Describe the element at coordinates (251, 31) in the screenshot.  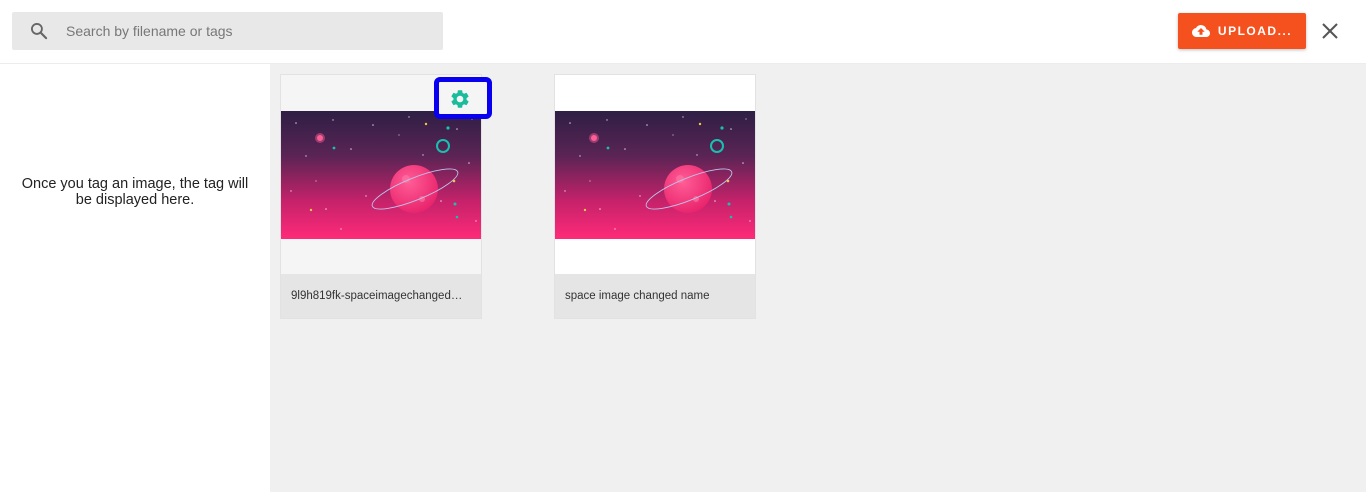
I see `search-input` at that location.